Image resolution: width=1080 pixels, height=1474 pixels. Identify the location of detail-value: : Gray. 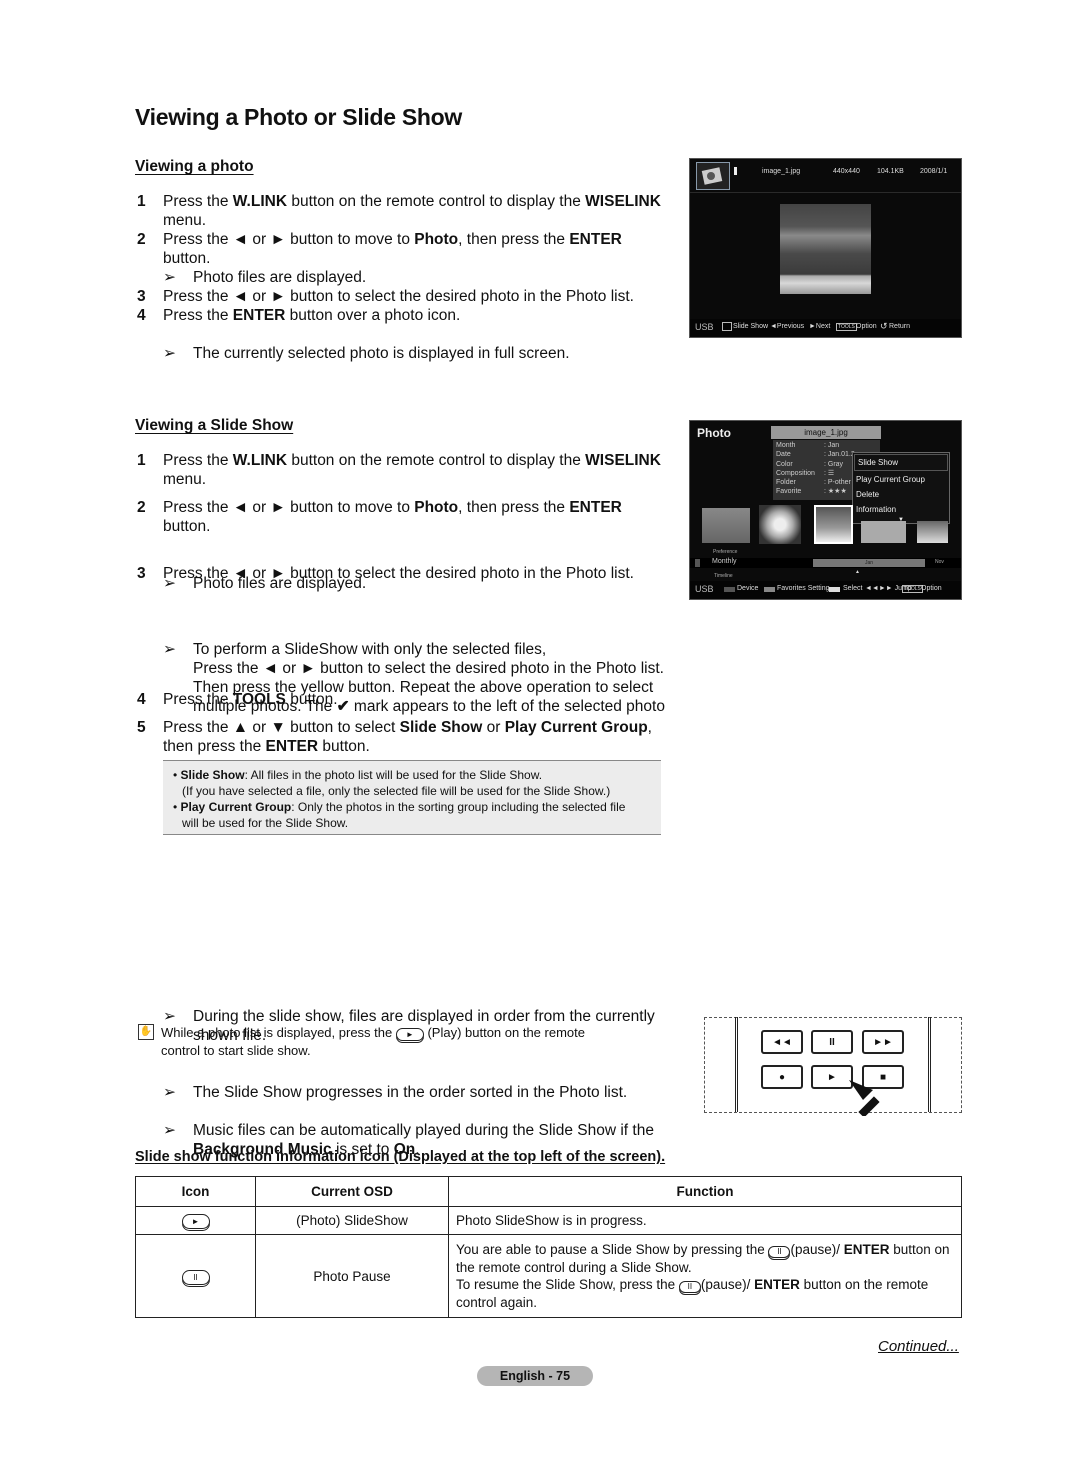
(834, 464).